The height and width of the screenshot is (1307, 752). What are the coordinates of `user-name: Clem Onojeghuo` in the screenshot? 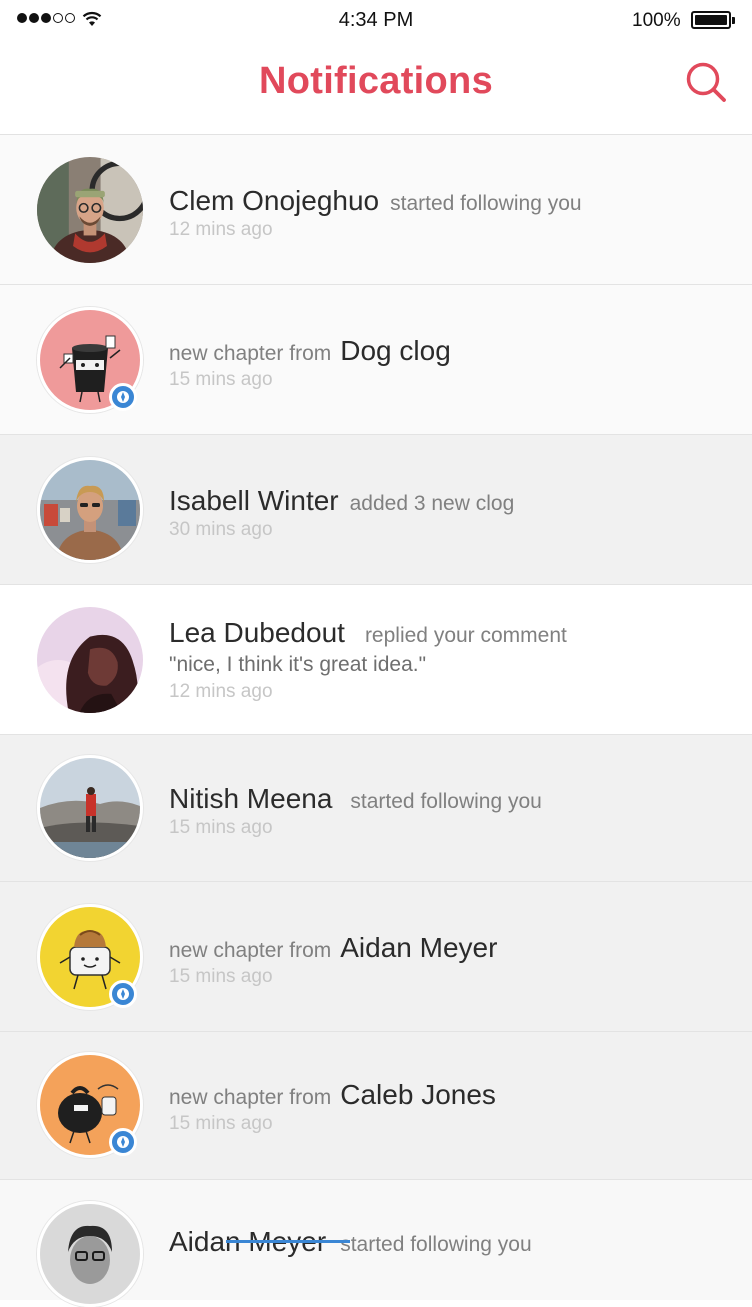 It's located at (274, 200).